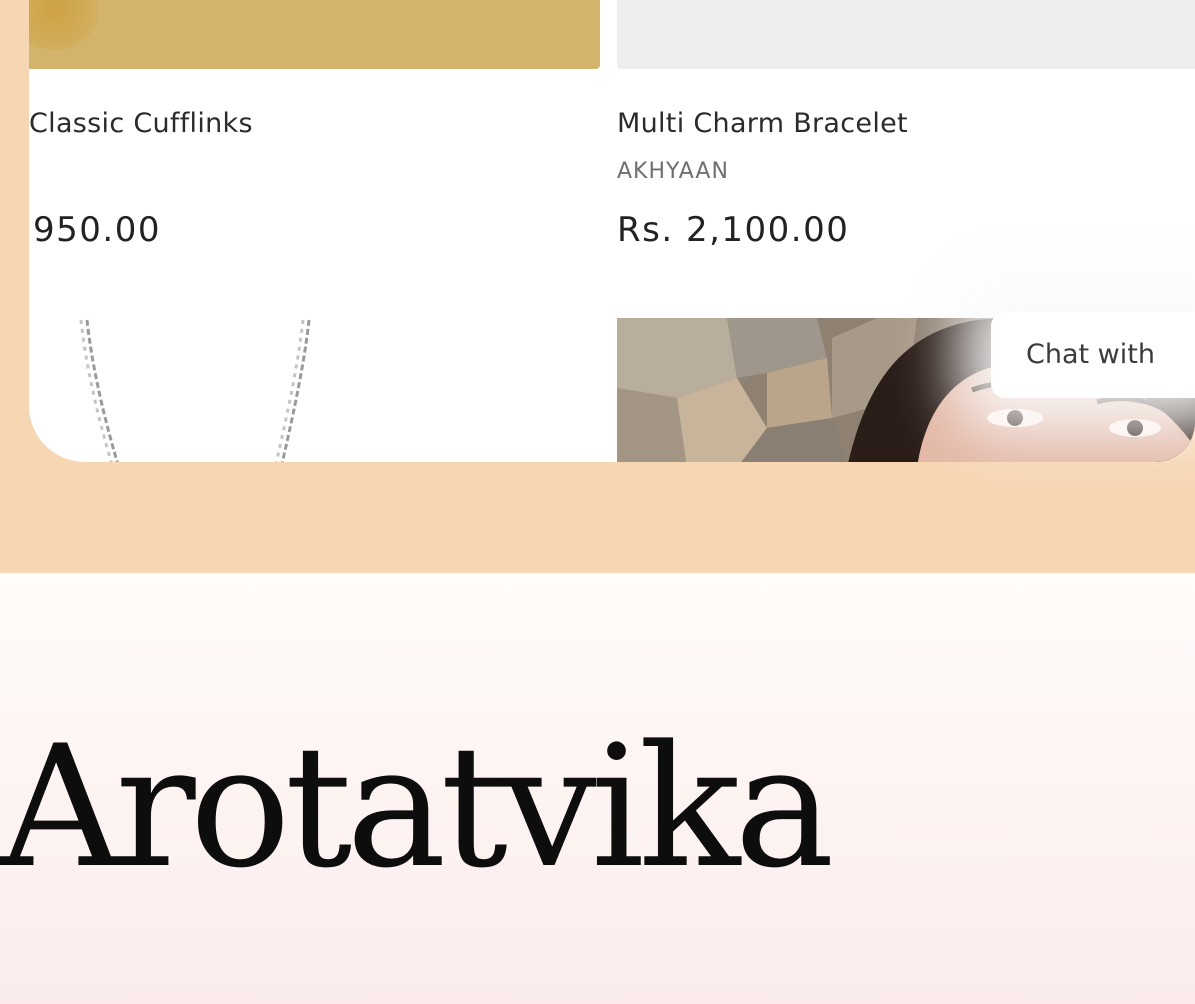  I want to click on product-image-cufflinks, so click(314, 34).